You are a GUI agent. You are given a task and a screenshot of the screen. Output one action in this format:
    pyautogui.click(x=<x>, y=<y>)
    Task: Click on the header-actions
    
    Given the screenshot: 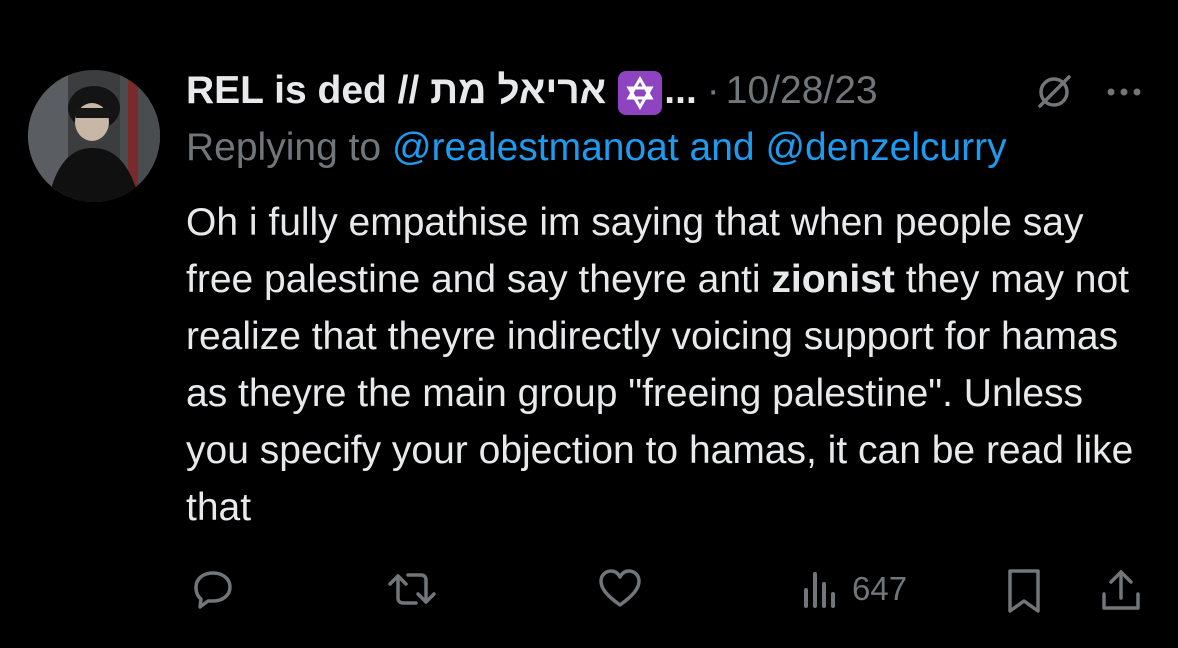 What is the action you would take?
    pyautogui.click(x=1087, y=92)
    